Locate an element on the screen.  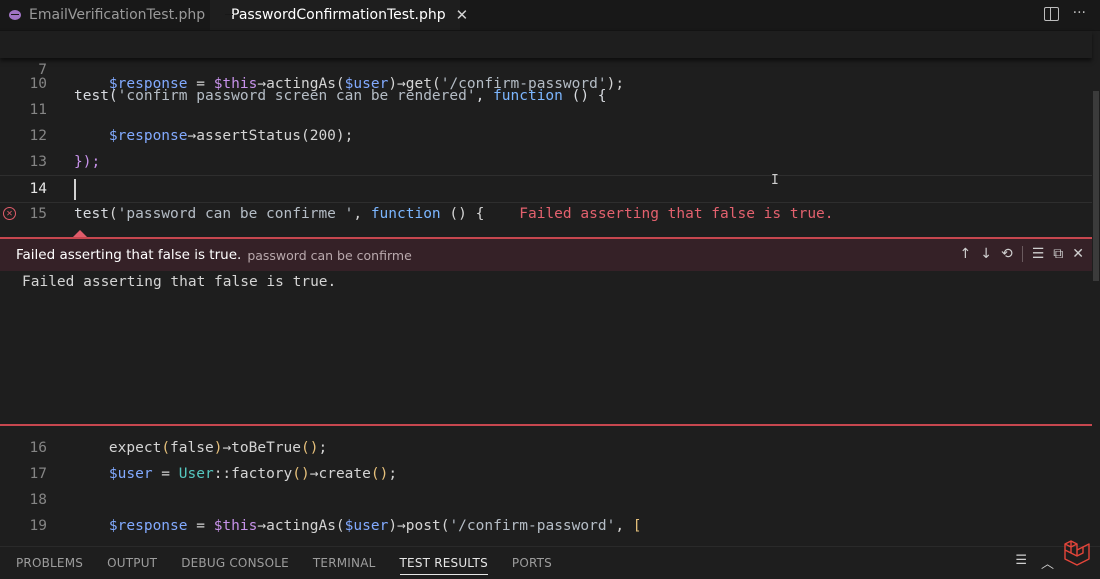
code-token: ; is located at coordinates (393, 474).